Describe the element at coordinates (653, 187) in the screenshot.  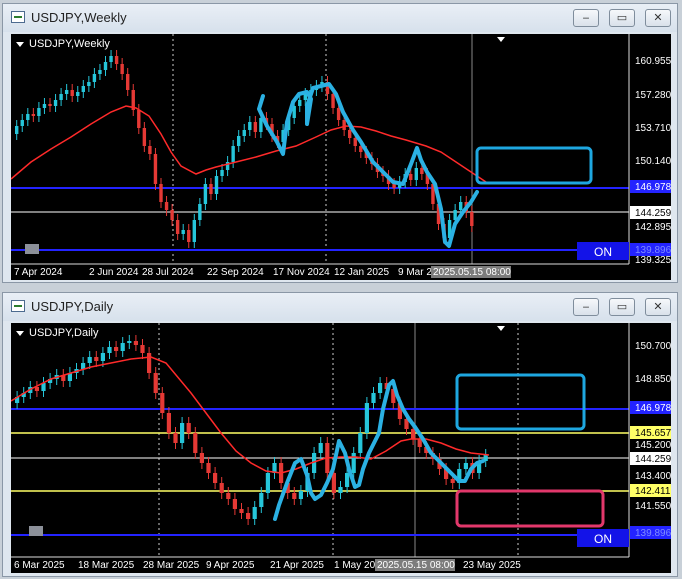
I see `price-badge-label: 146.978` at that location.